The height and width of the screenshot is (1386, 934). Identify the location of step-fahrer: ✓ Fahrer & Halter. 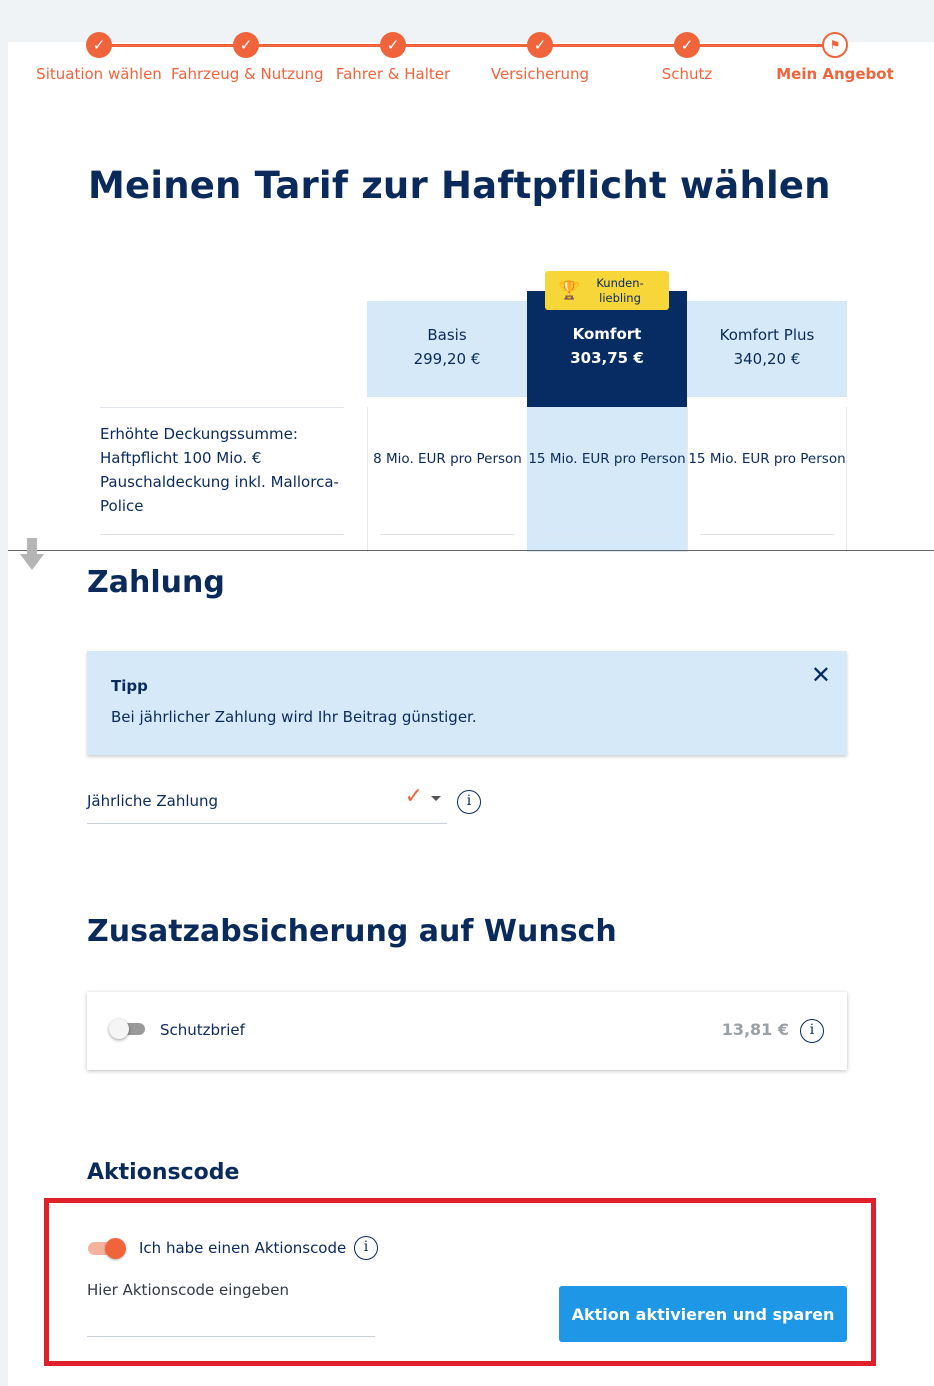
(393, 57).